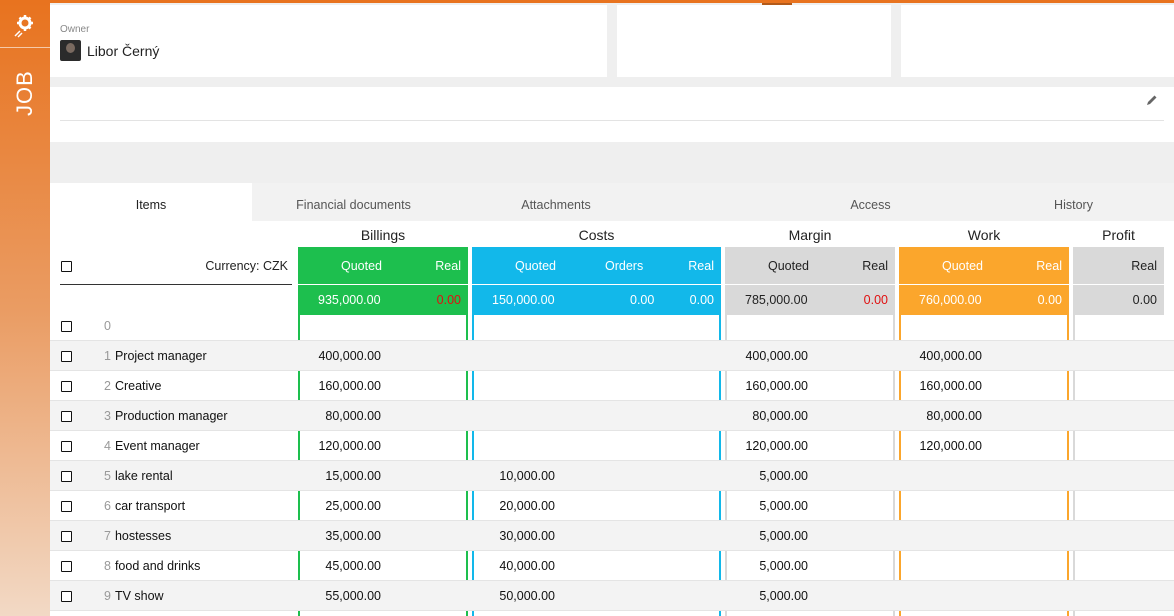  Describe the element at coordinates (151, 202) in the screenshot. I see `tab-items: Items` at that location.